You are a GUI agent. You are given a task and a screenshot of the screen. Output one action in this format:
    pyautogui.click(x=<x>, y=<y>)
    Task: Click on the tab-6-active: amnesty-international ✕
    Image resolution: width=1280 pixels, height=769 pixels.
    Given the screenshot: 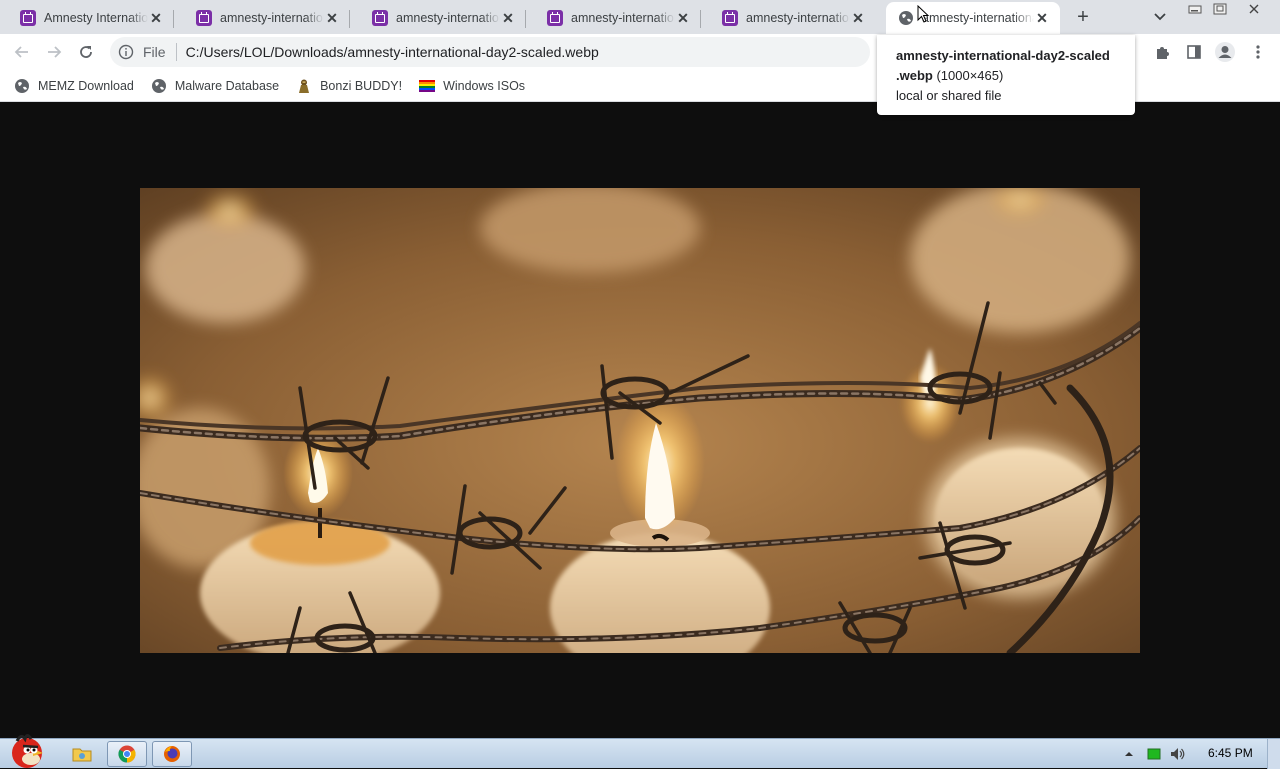 What is the action you would take?
    pyautogui.click(x=973, y=18)
    